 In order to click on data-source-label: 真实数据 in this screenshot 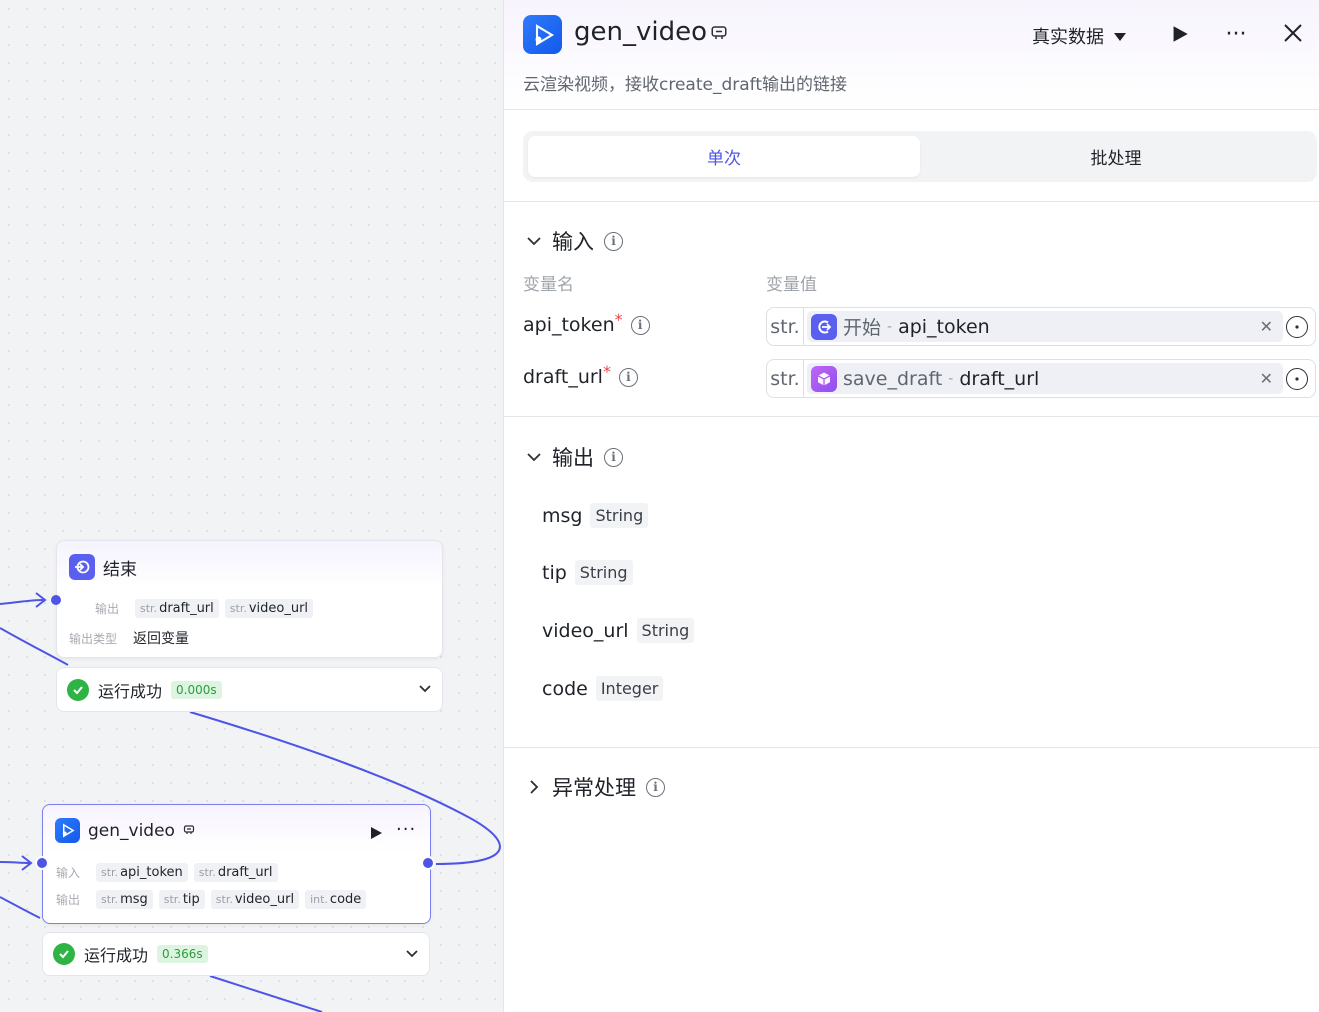, I will do `click(1068, 37)`.